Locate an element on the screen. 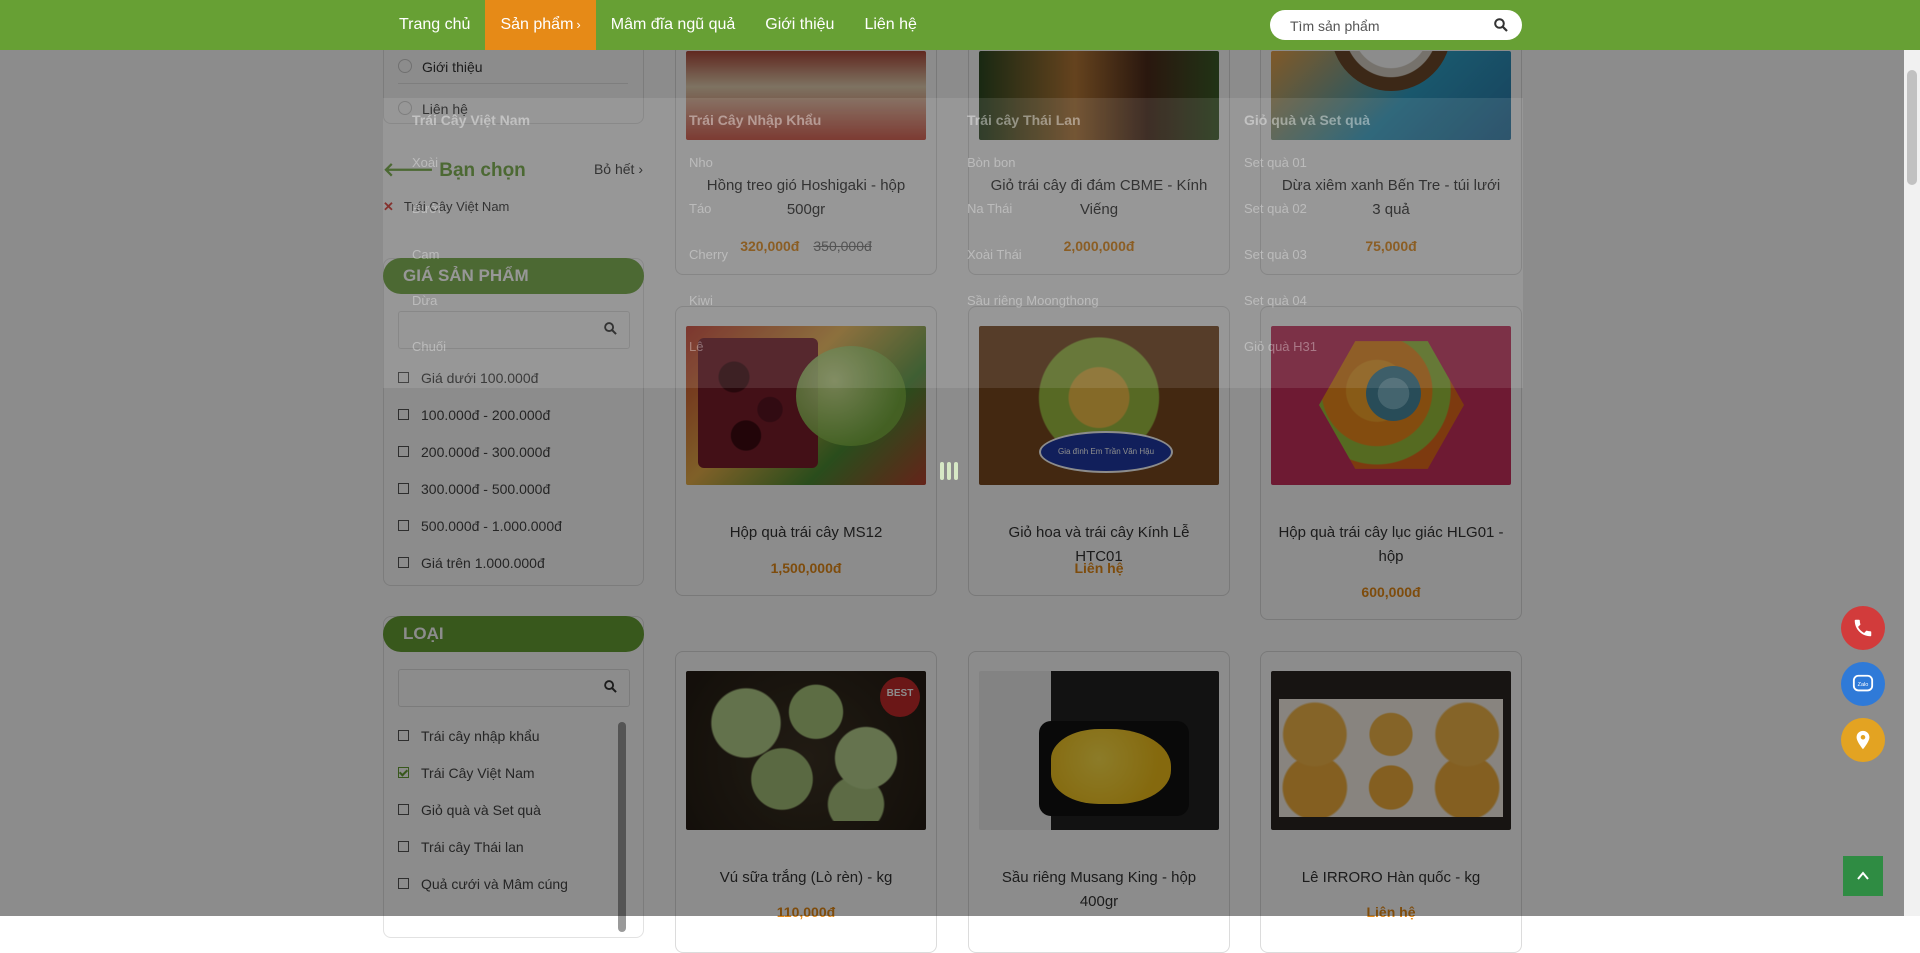 The width and height of the screenshot is (1920, 953). nav-item-contact: Liên hệ is located at coordinates (890, 25).